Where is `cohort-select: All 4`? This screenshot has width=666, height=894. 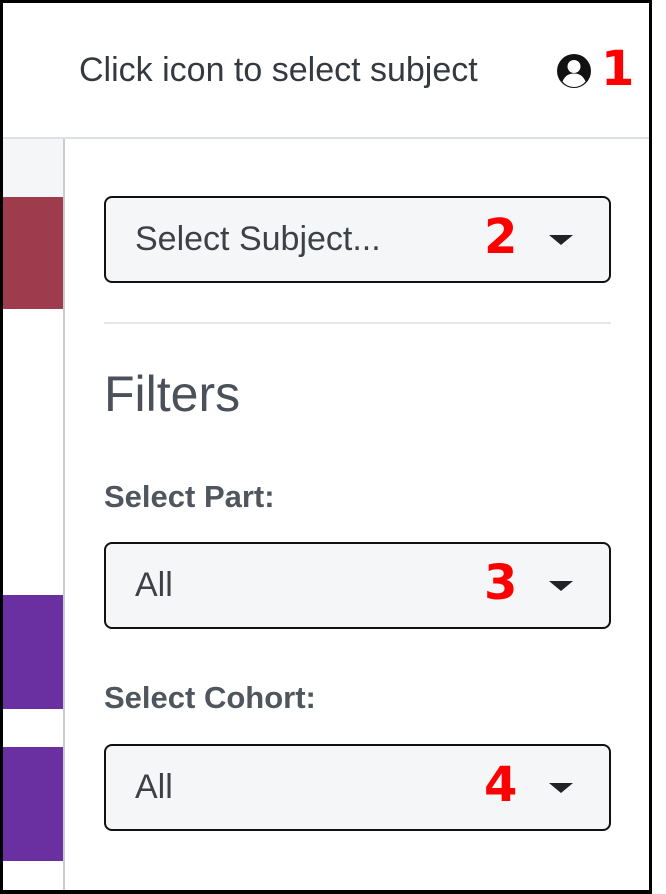 cohort-select: All 4 is located at coordinates (357, 787).